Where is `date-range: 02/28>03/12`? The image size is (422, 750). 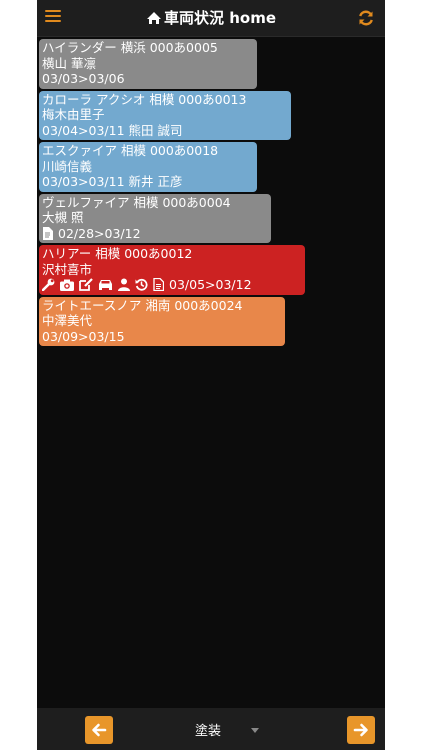 date-range: 02/28>03/12 is located at coordinates (99, 233).